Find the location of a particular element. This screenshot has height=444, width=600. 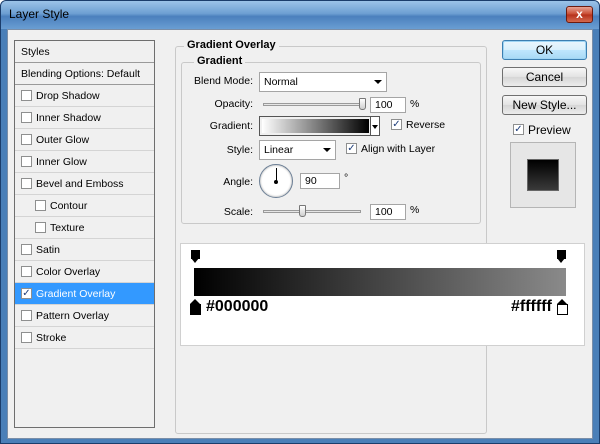

preview-check-icon: ✓ is located at coordinates (518, 130).